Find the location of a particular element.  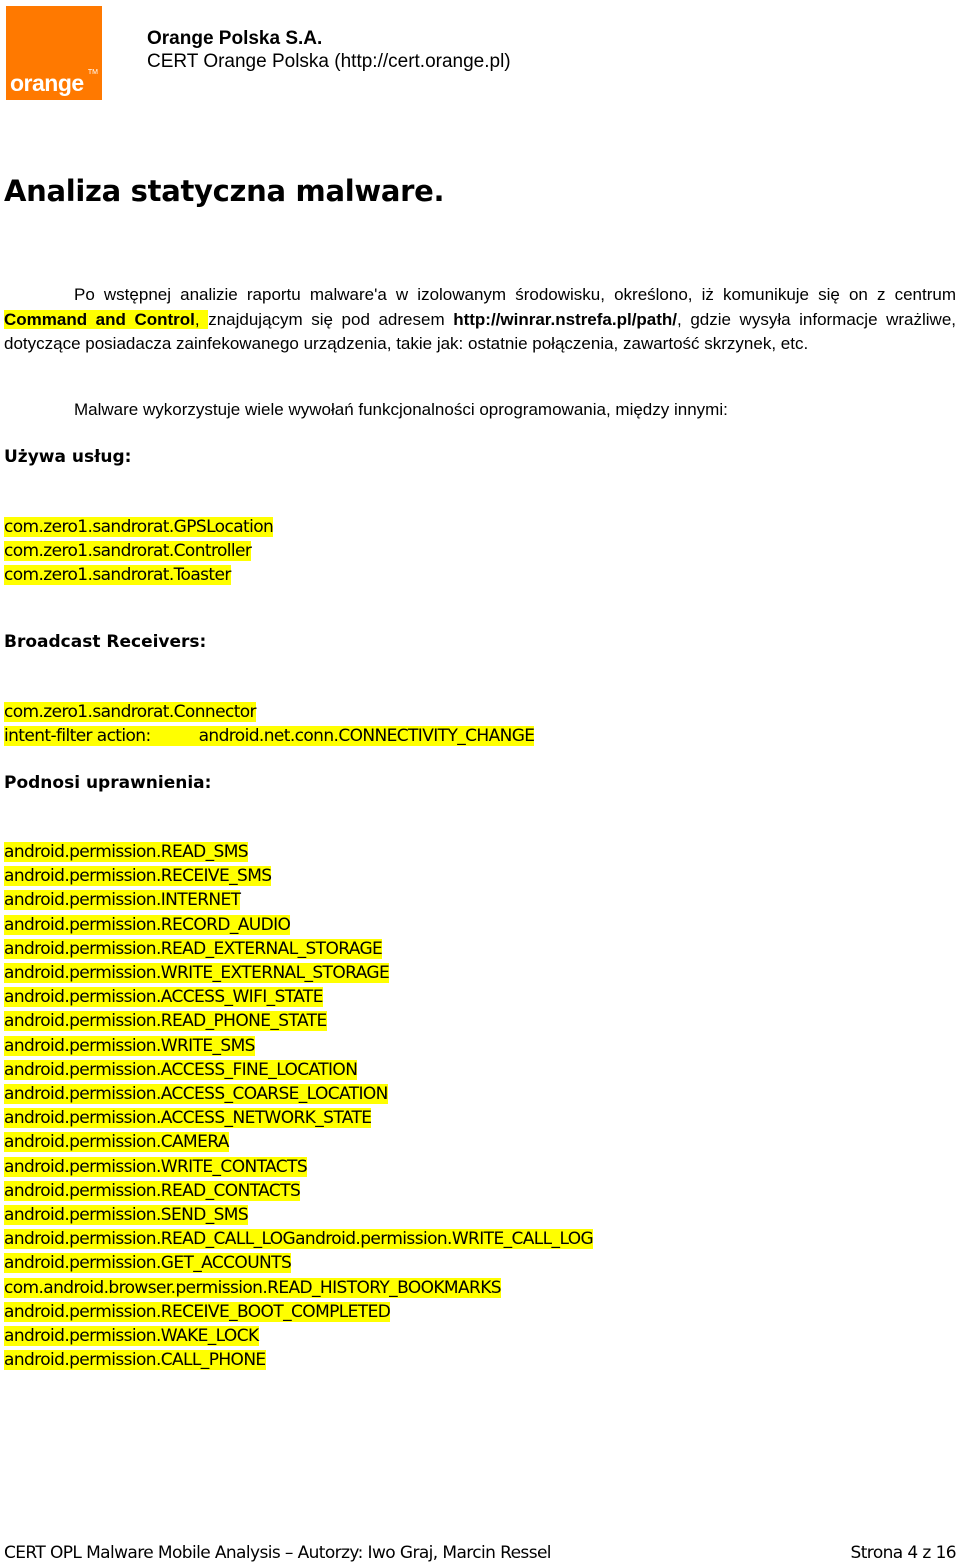

org-name: Orange Polska S.A. is located at coordinates (235, 38).